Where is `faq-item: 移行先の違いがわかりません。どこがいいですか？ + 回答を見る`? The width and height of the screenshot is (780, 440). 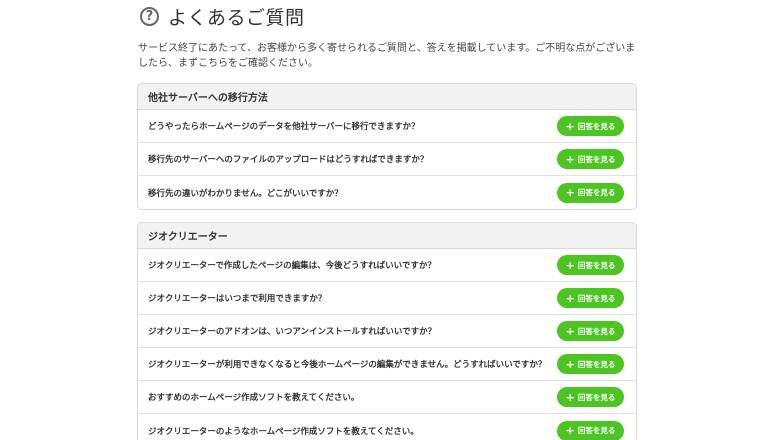 faq-item: 移行先の違いがわかりません。どこがいいですか？ + 回答を見る is located at coordinates (387, 192).